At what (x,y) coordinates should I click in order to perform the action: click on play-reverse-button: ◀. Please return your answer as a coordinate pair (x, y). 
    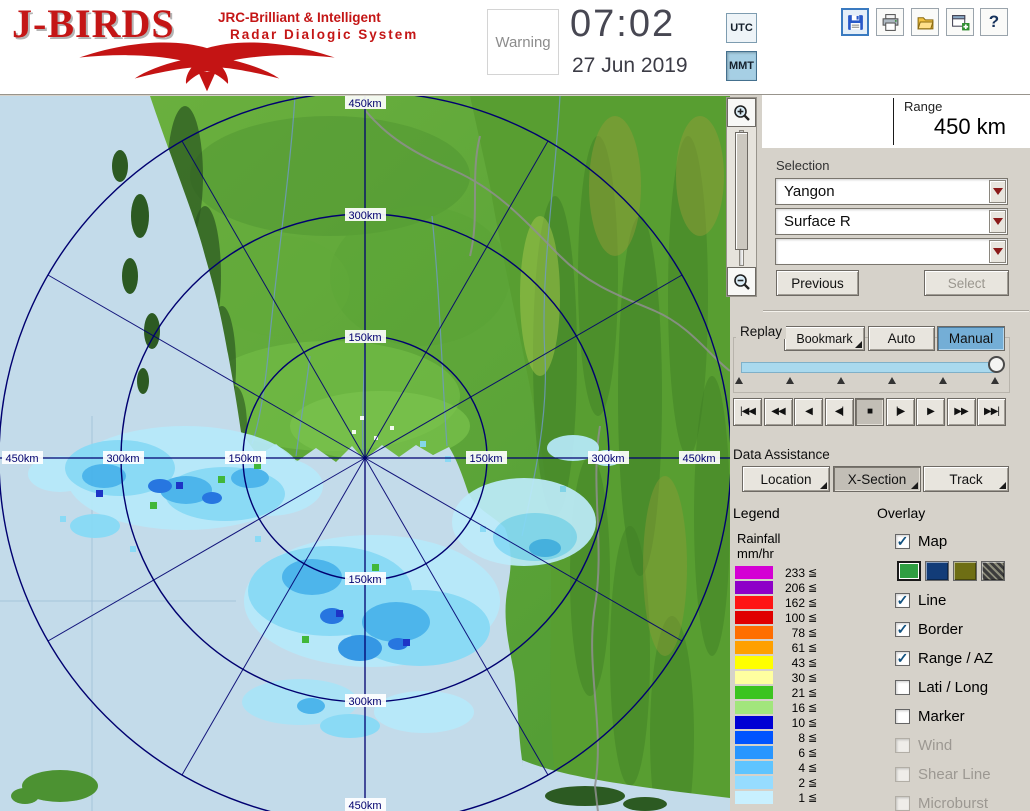
    Looking at the image, I should click on (808, 412).